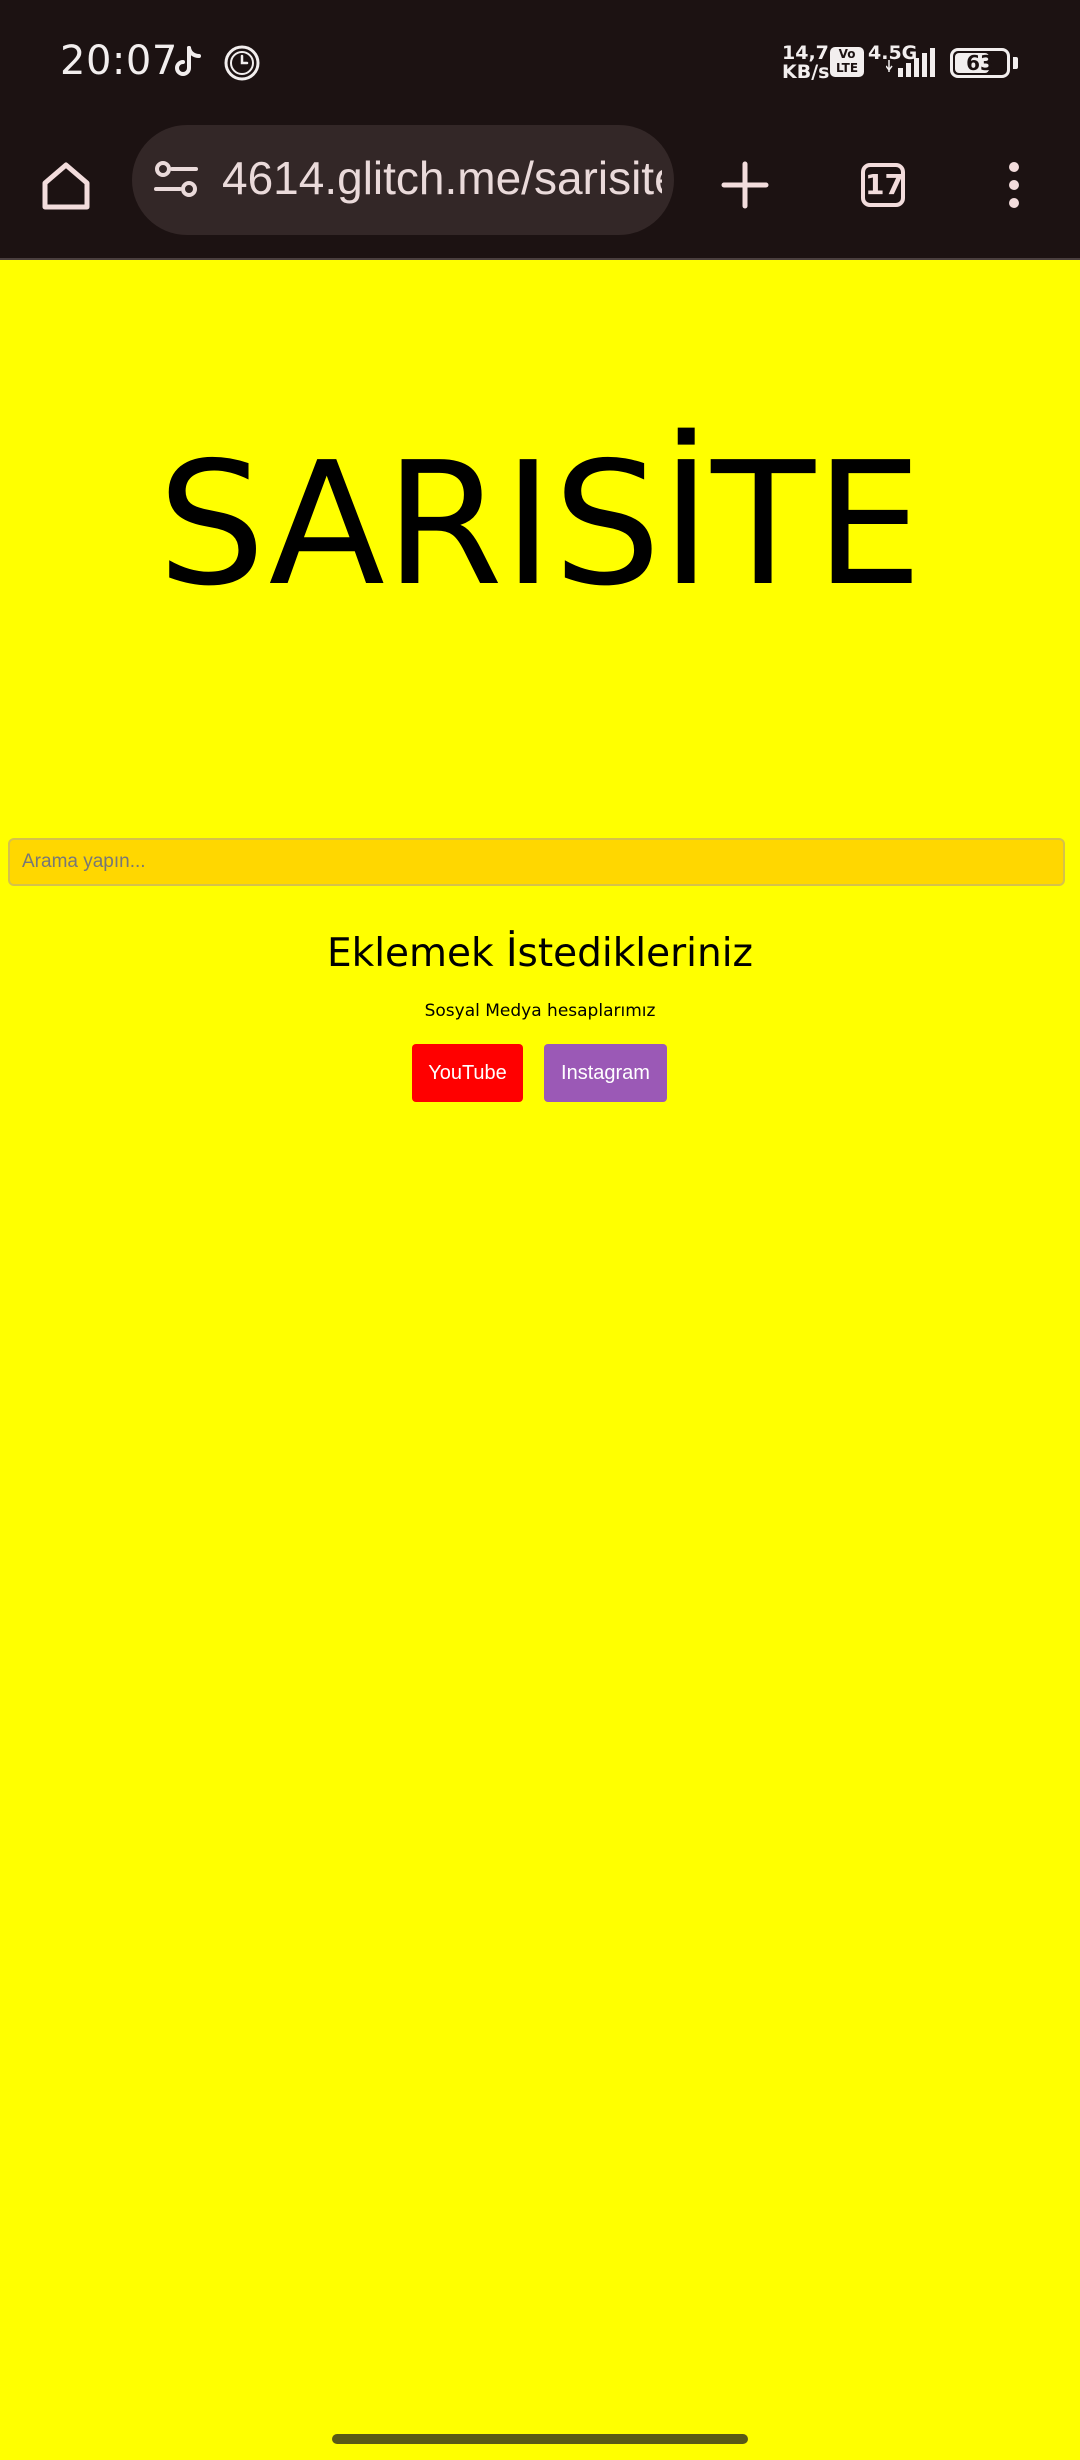  Describe the element at coordinates (540, 2439) in the screenshot. I see `gesture-navigation-bar` at that location.